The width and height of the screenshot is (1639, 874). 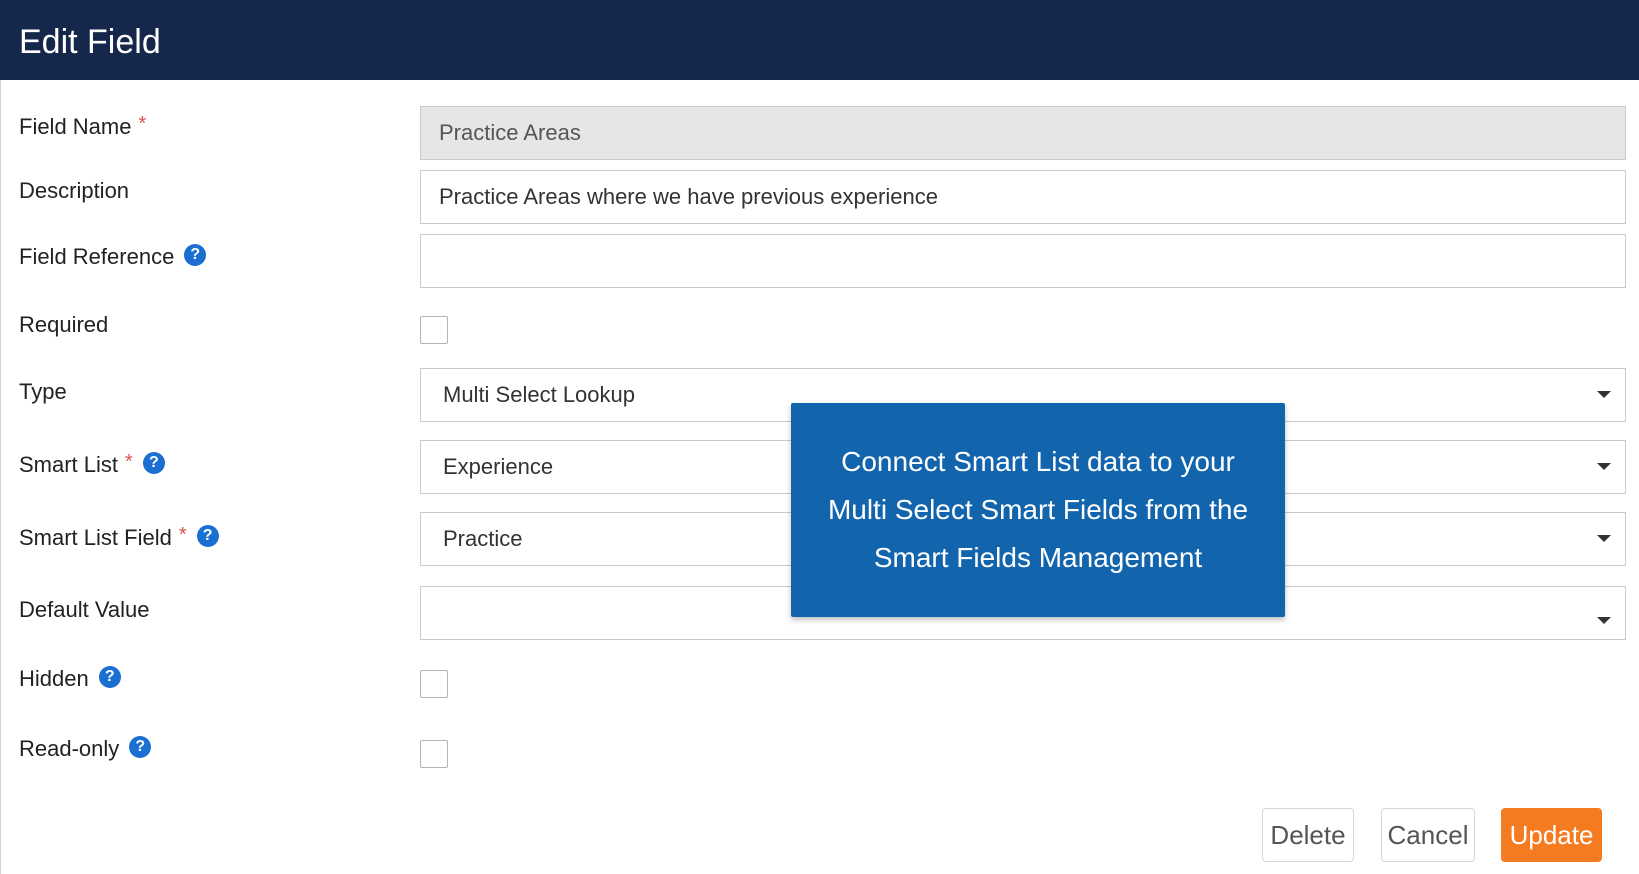 What do you see at coordinates (434, 754) in the screenshot?
I see `read-only-checkbox` at bounding box center [434, 754].